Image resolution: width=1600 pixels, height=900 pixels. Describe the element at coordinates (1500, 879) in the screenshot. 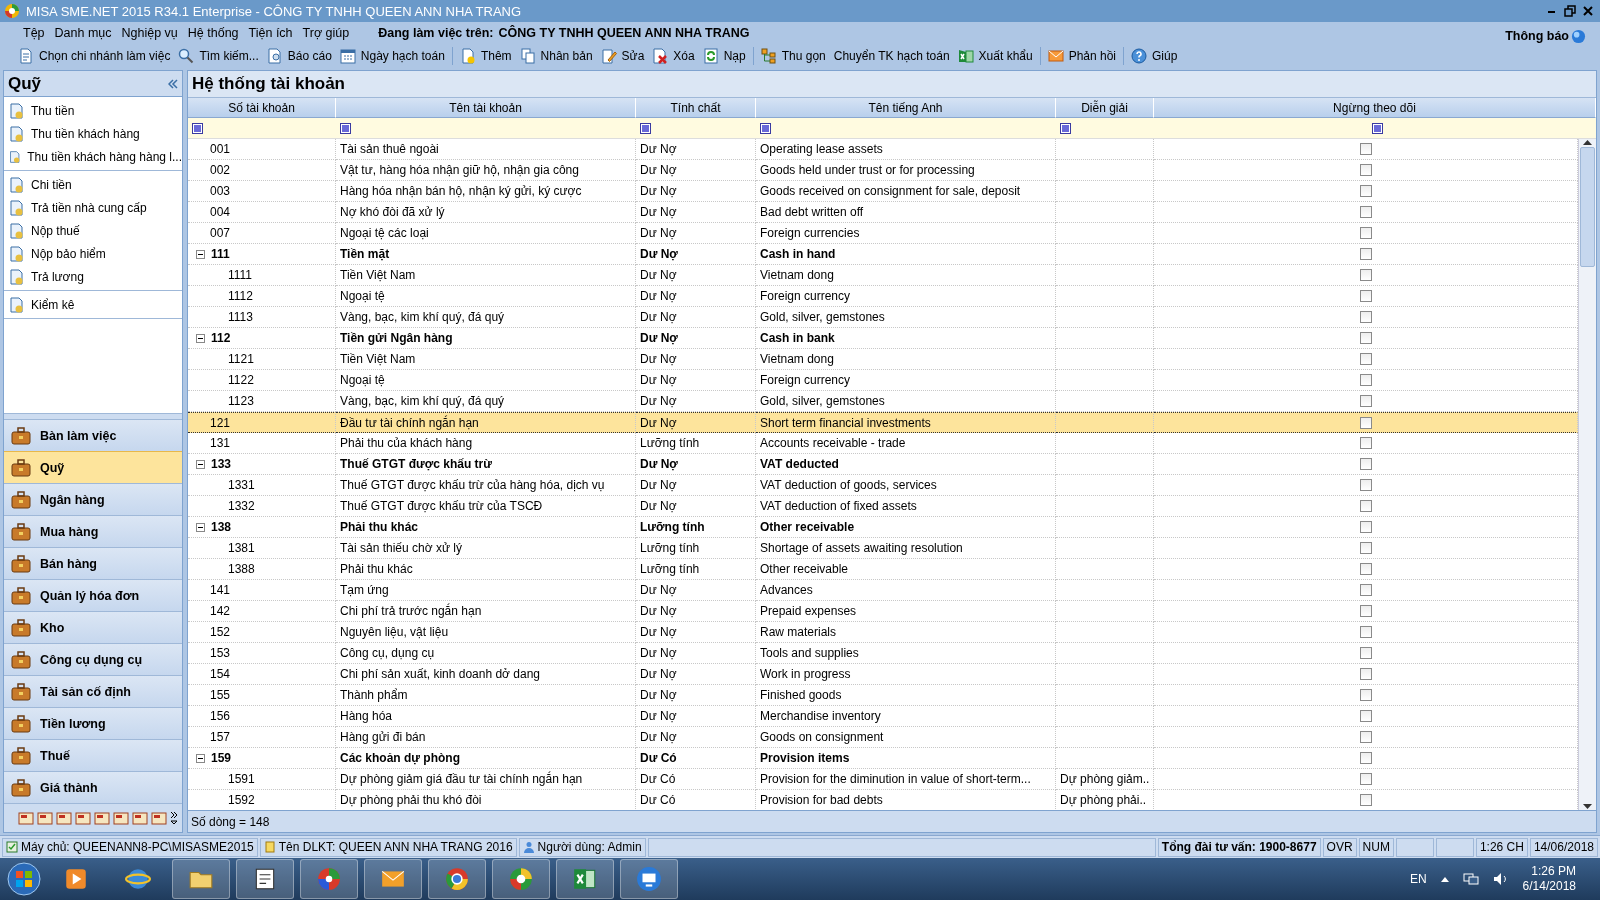

I see `speaker-icon` at that location.